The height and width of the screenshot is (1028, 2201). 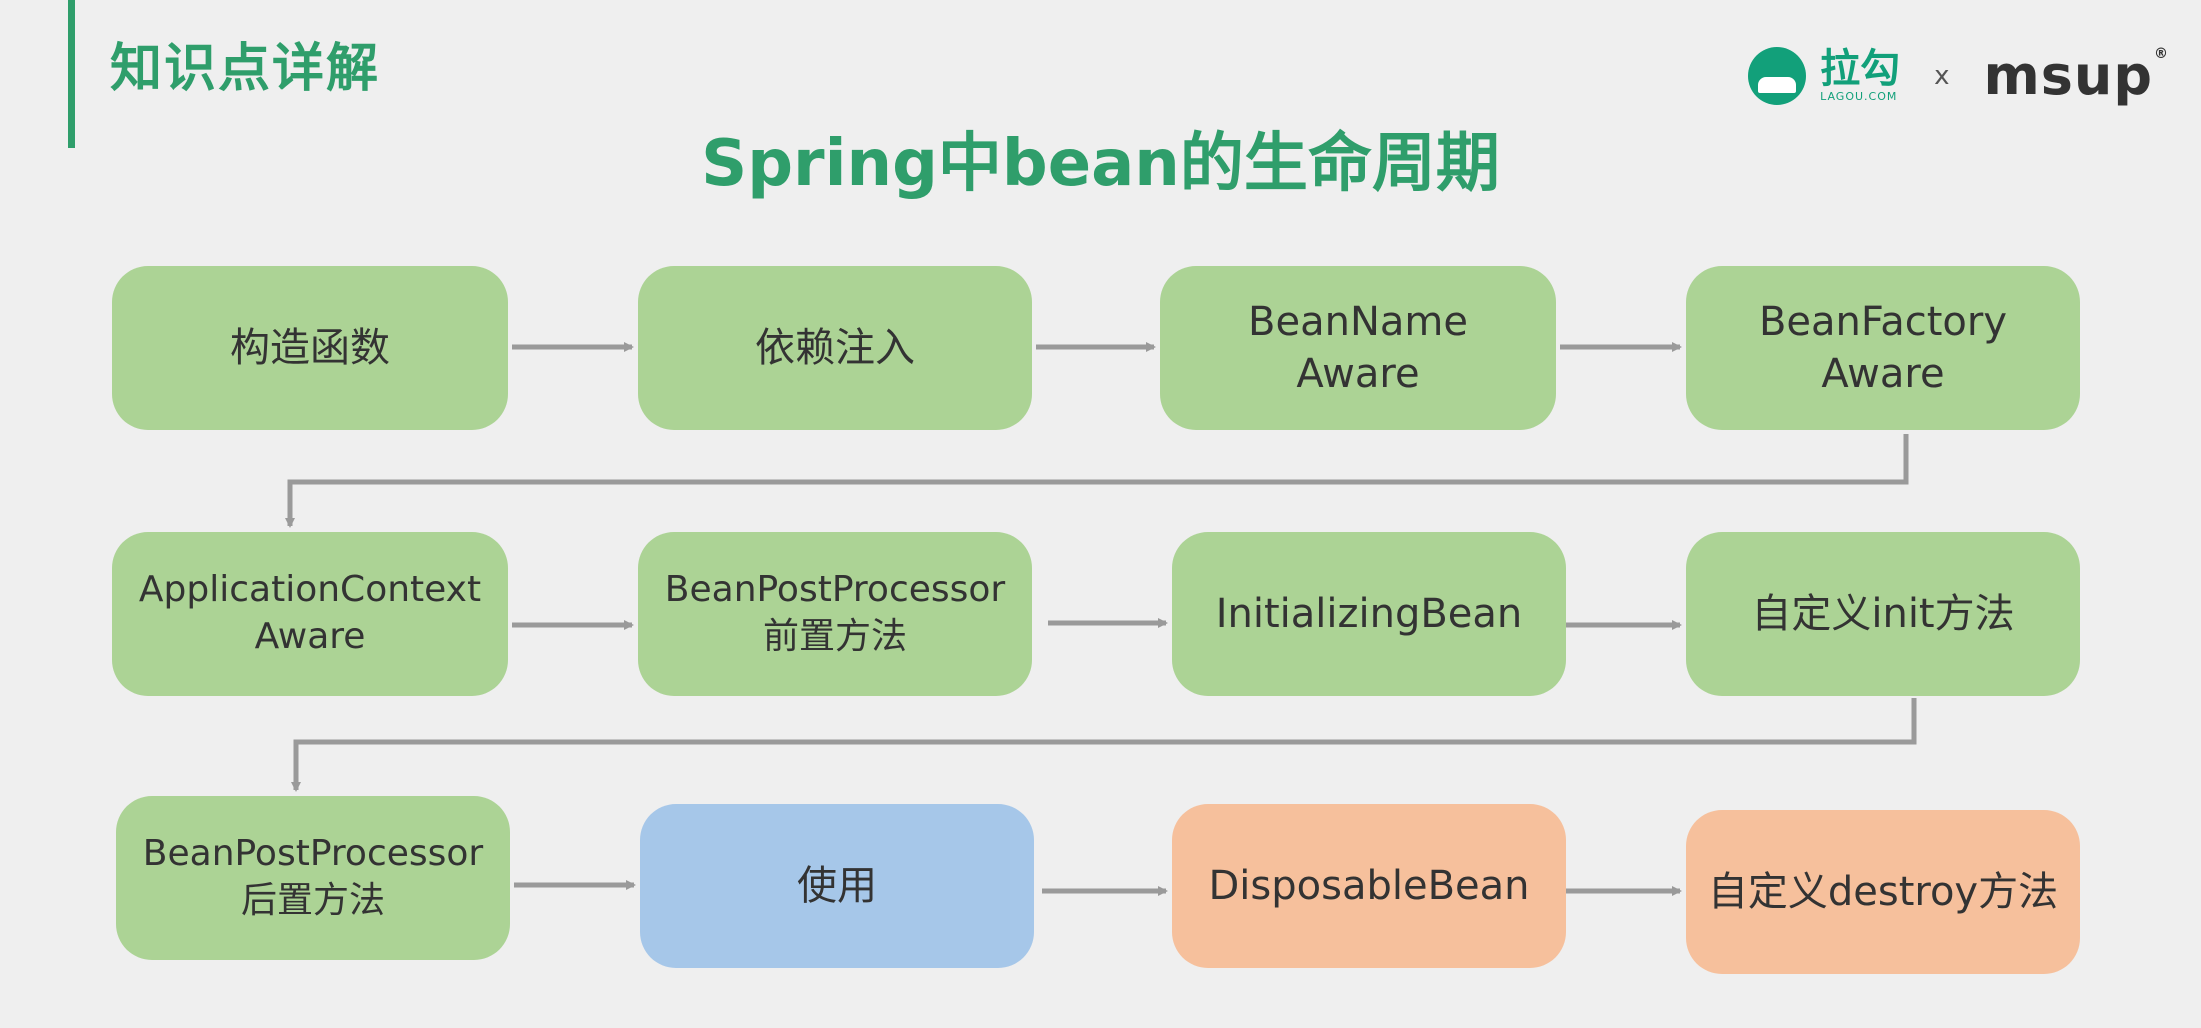 What do you see at coordinates (1358, 348) in the screenshot?
I see `node-beanname-aware: BeanName Aware` at bounding box center [1358, 348].